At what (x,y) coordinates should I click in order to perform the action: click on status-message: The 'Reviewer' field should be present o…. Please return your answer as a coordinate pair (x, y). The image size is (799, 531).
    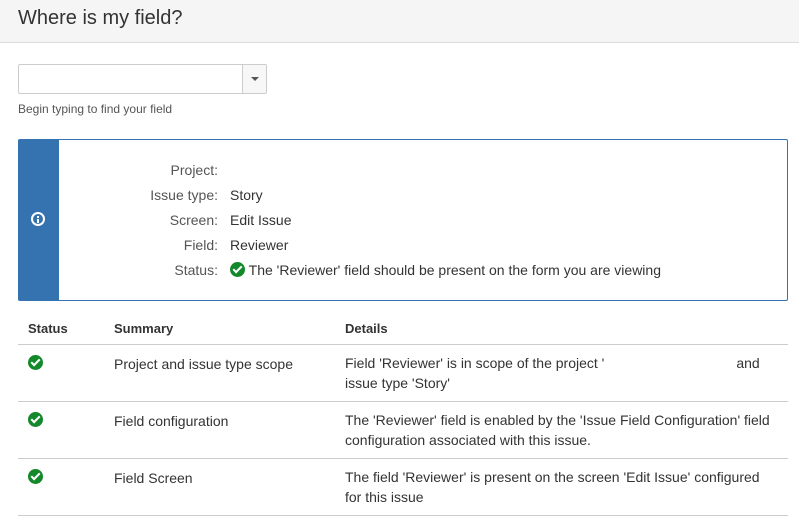
    Looking at the image, I should click on (454, 270).